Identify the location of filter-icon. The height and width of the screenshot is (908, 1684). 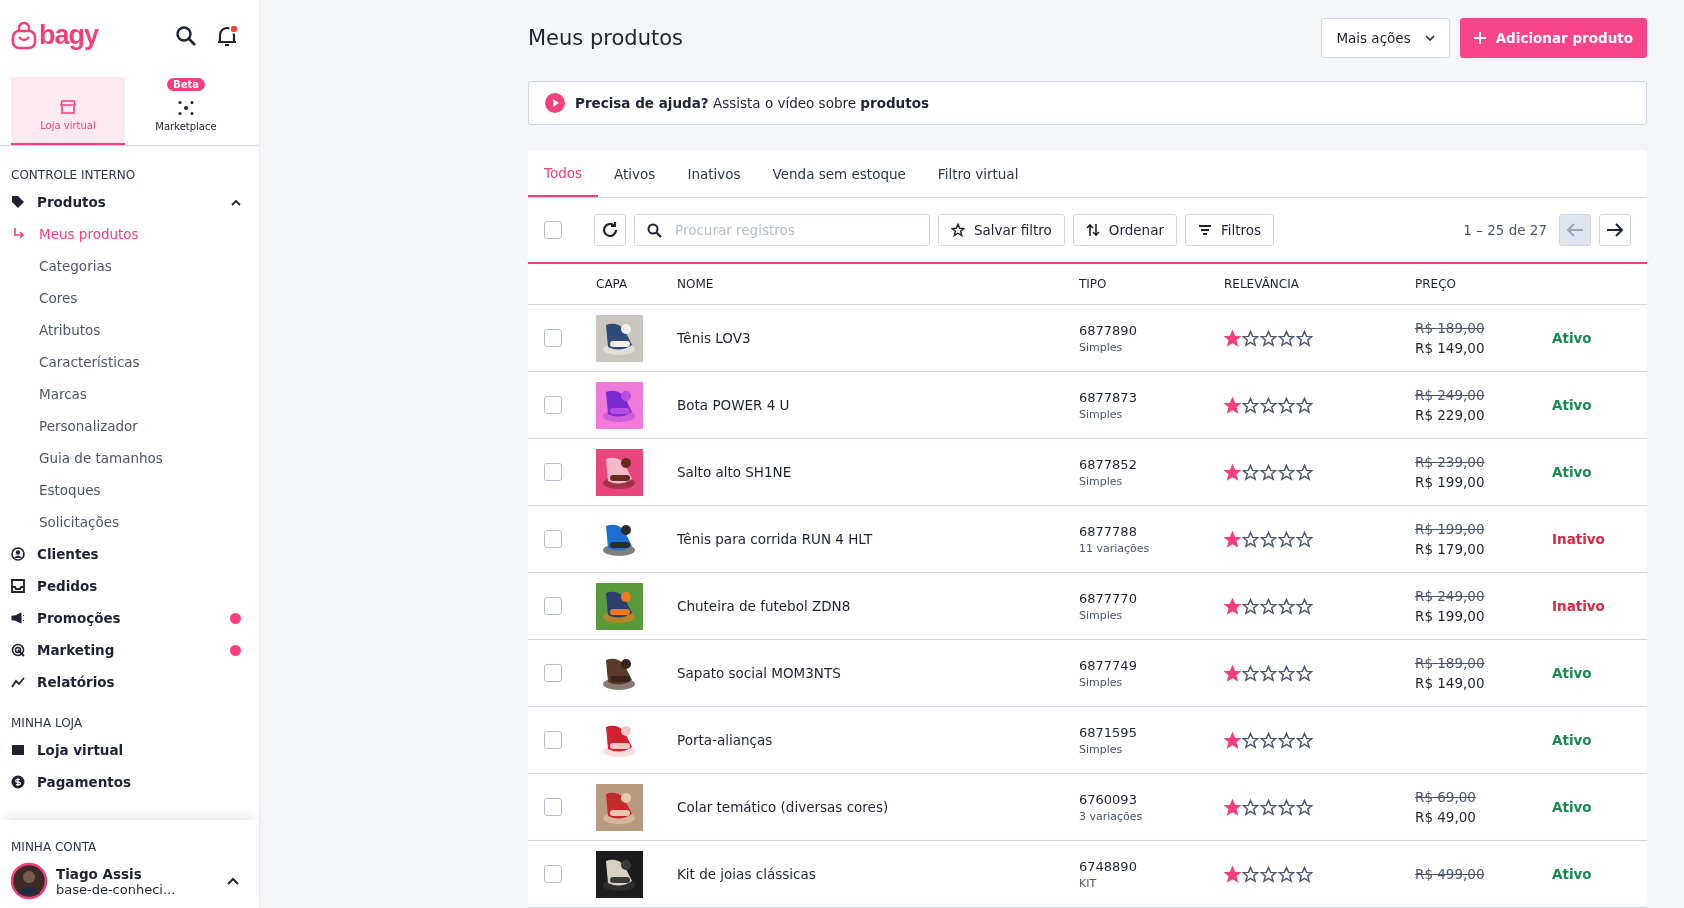
(1204, 230).